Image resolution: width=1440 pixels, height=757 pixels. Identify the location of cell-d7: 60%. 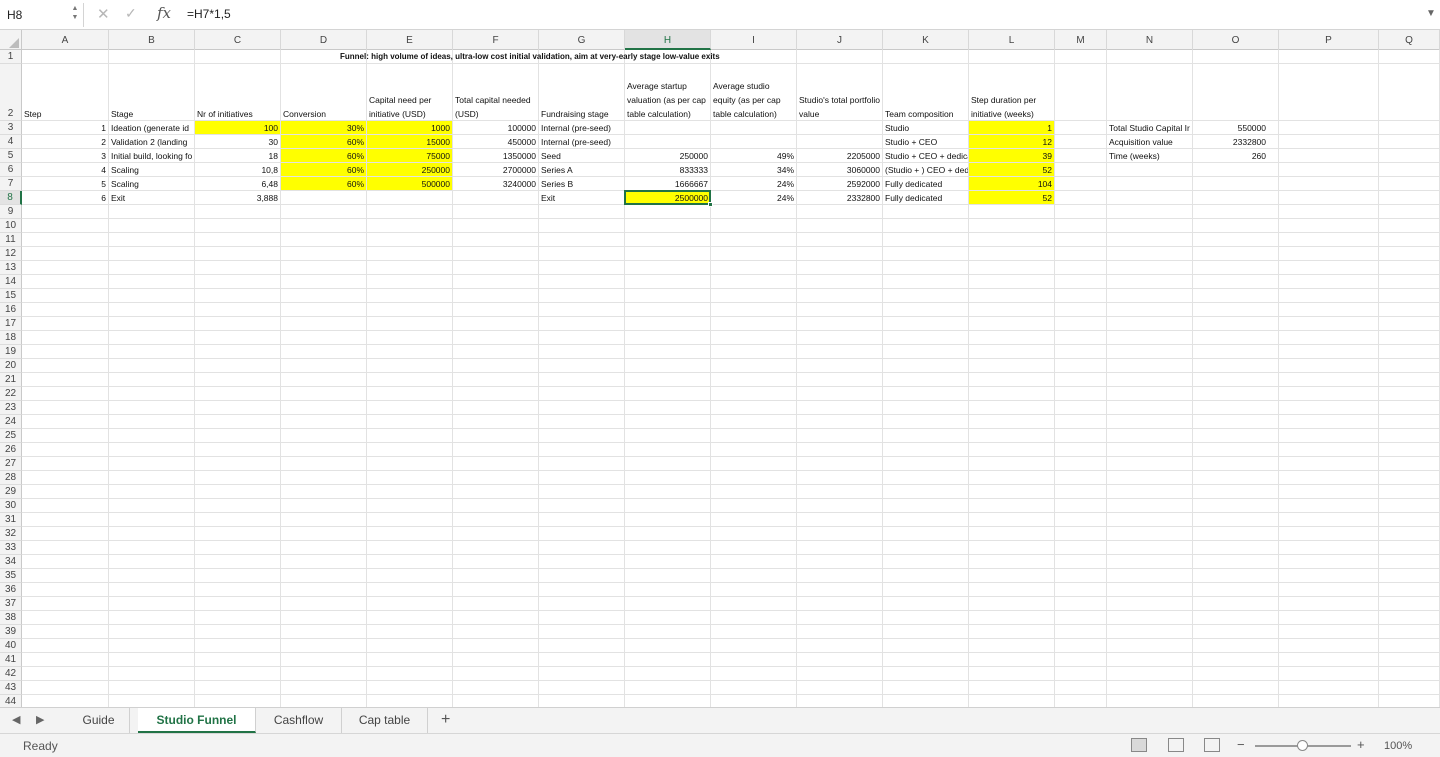
(323, 184).